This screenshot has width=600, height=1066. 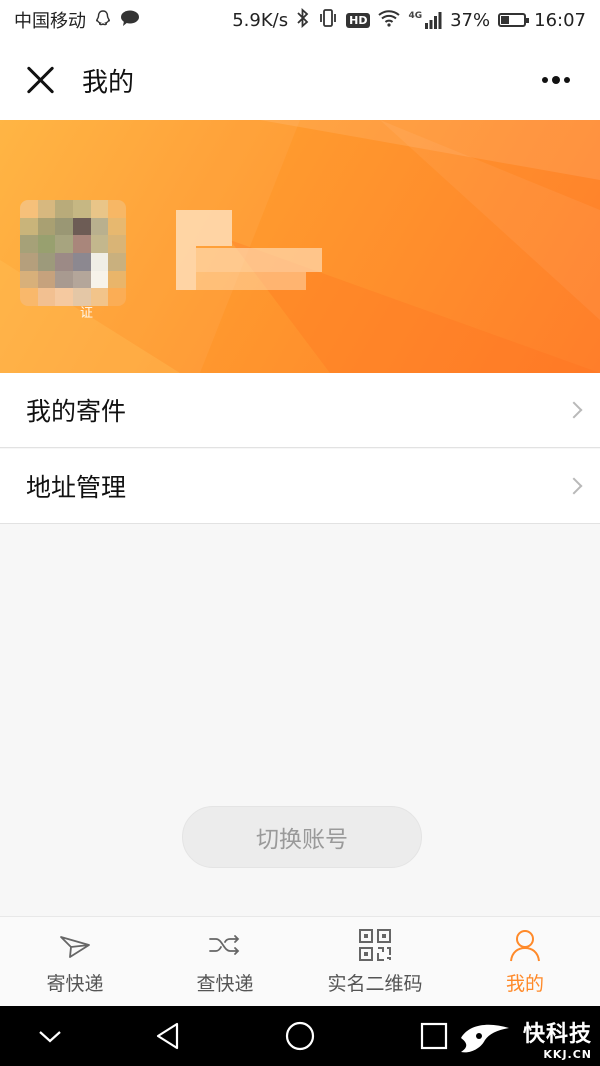 What do you see at coordinates (224, 945) in the screenshot?
I see `shuffle-icon` at bounding box center [224, 945].